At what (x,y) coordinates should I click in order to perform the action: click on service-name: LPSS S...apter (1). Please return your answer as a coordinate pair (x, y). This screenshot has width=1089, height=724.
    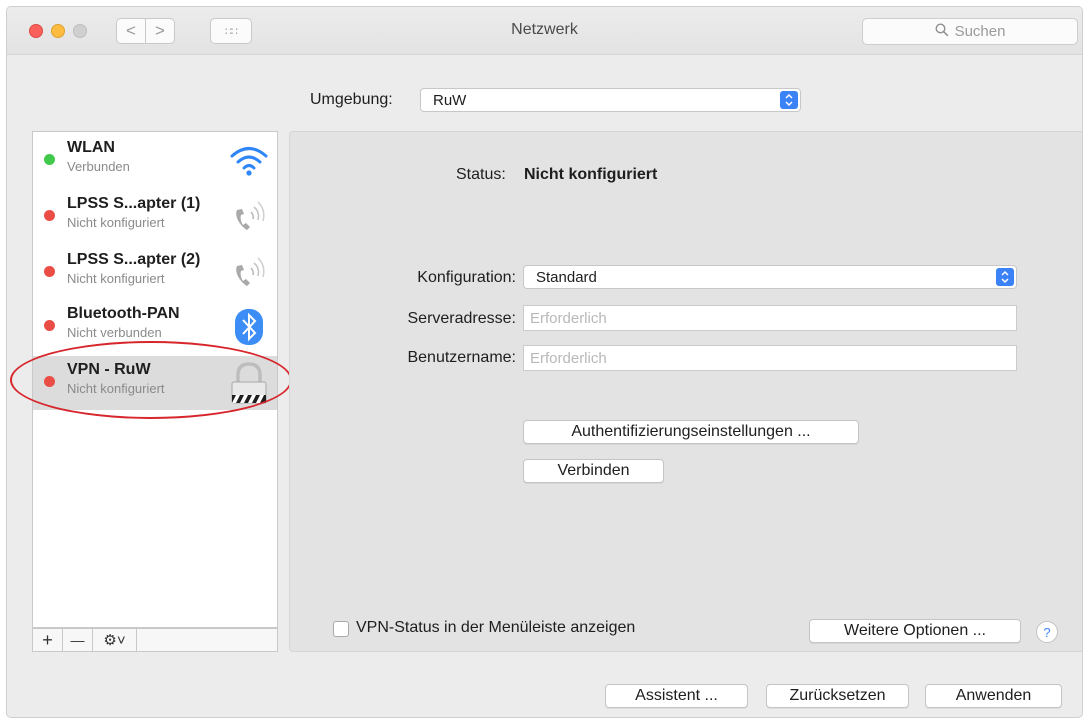
    Looking at the image, I should click on (134, 203).